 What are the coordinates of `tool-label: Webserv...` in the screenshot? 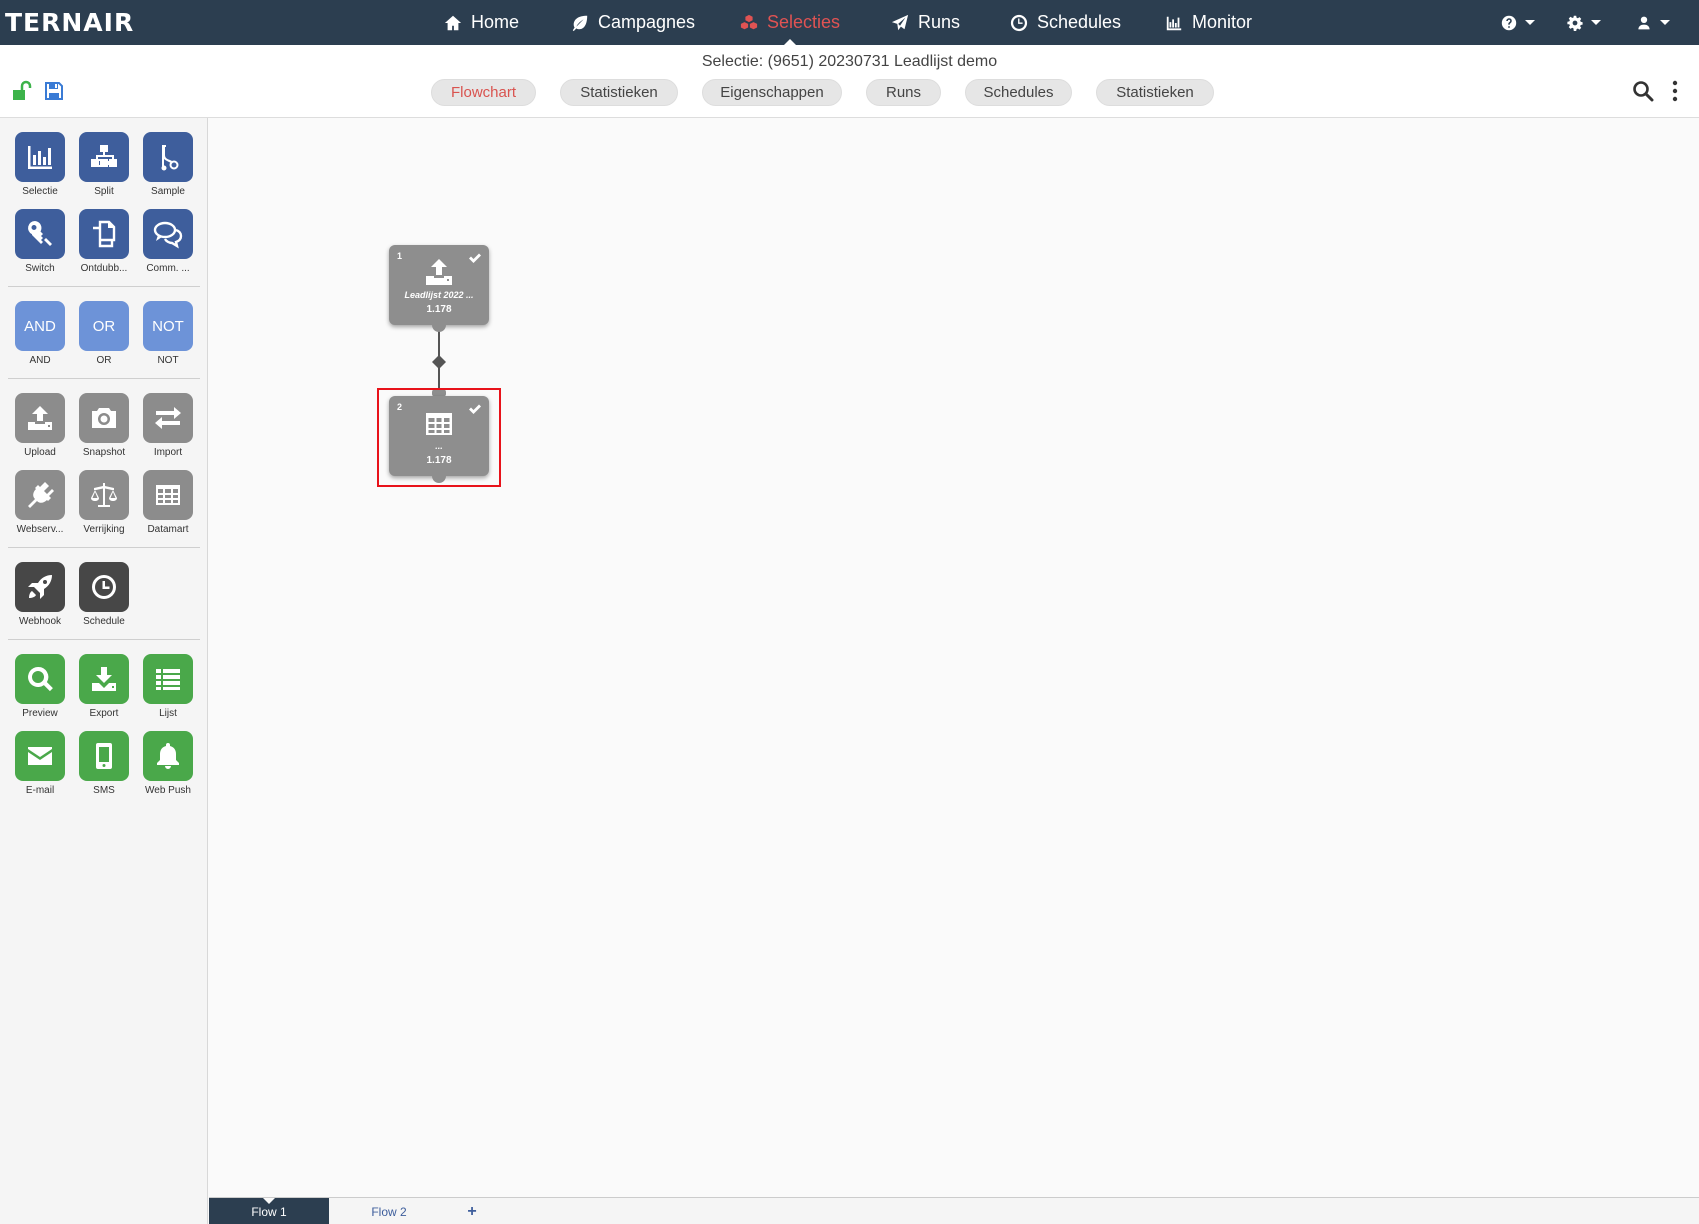 It's located at (40, 529).